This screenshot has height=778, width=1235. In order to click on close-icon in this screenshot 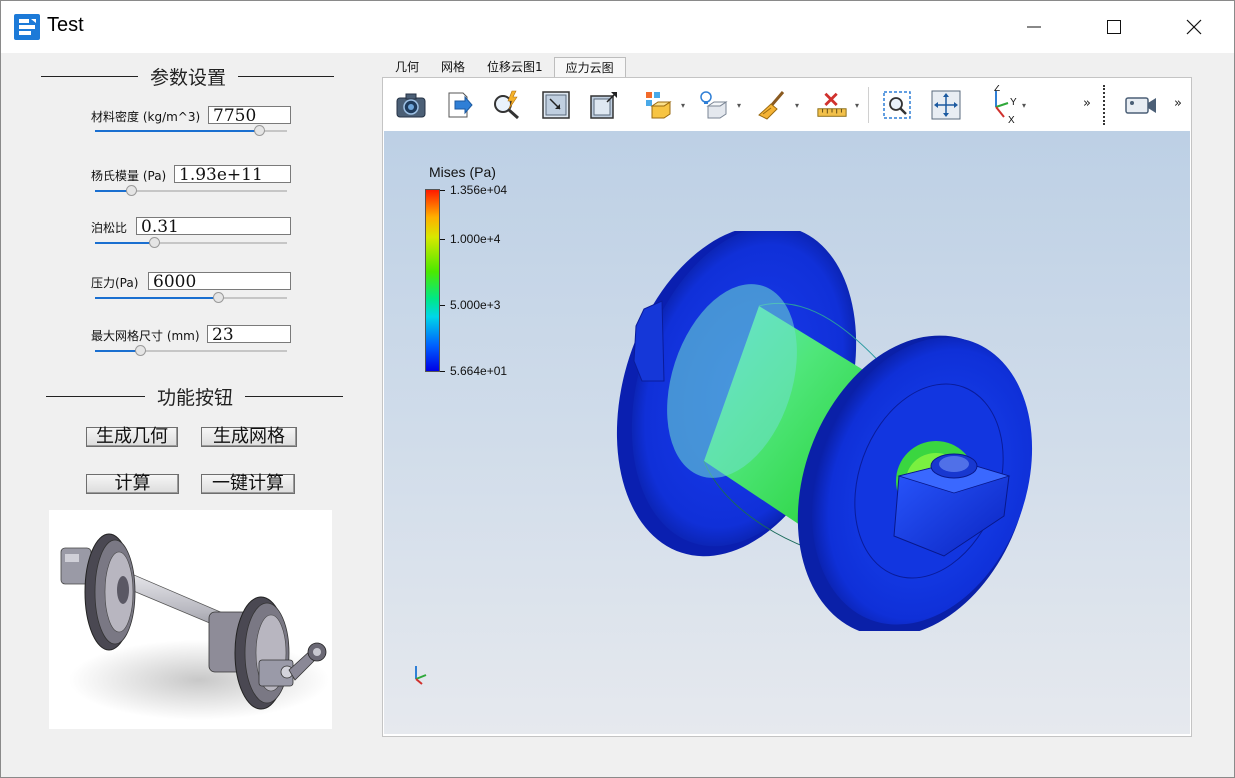, I will do `click(1194, 27)`.